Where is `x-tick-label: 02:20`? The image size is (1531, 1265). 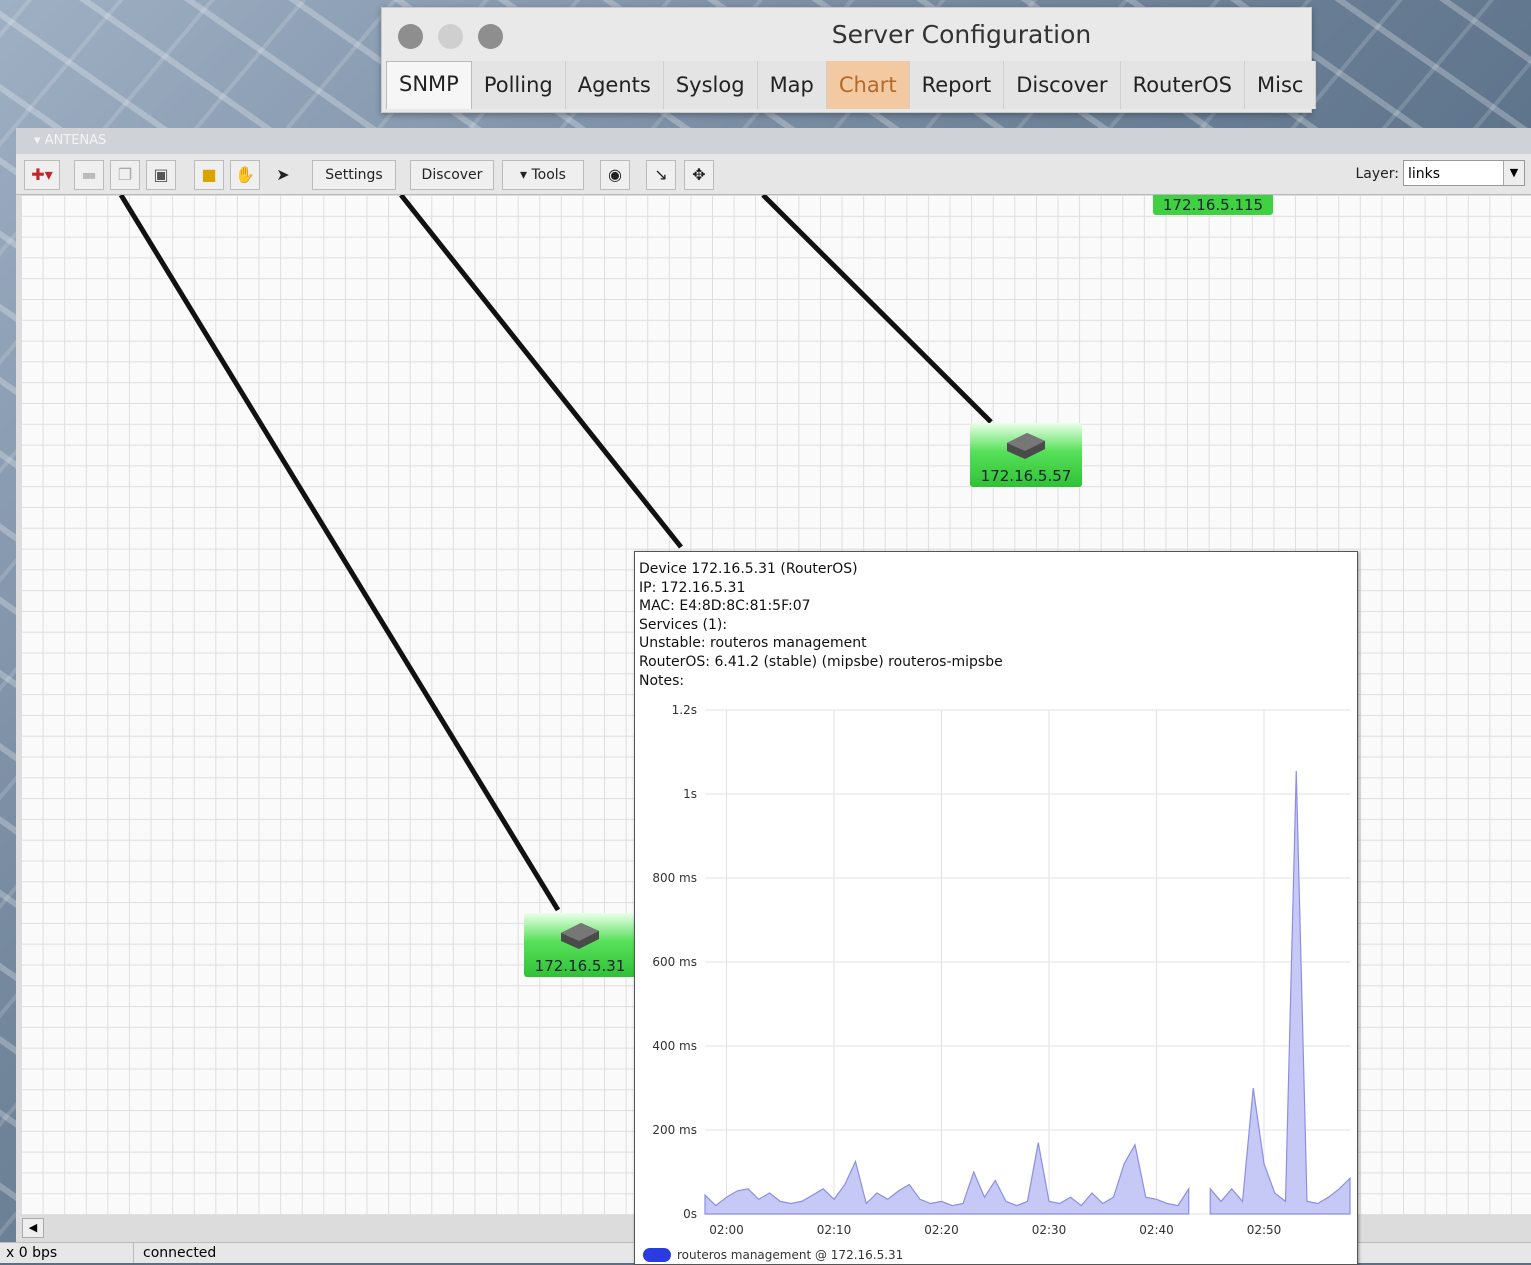
x-tick-label: 02:20 is located at coordinates (941, 1230).